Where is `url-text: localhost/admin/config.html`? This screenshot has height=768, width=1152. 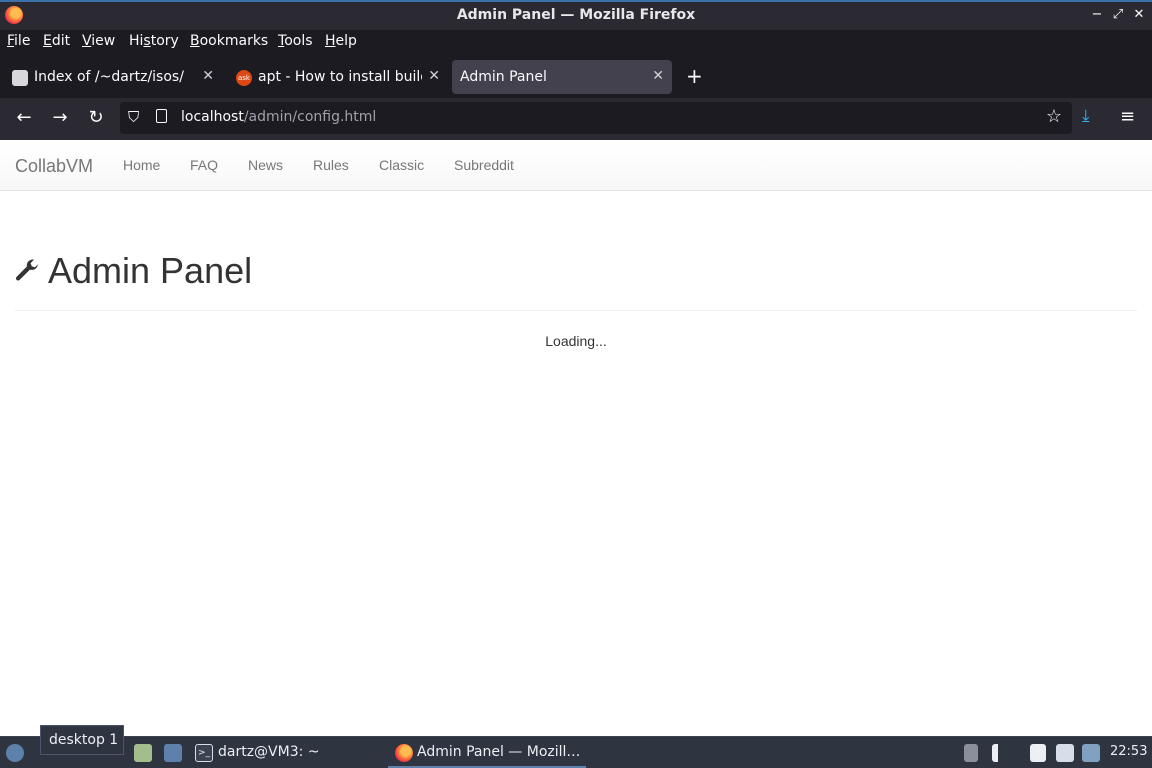
url-text: localhost/admin/config.html is located at coordinates (278, 117).